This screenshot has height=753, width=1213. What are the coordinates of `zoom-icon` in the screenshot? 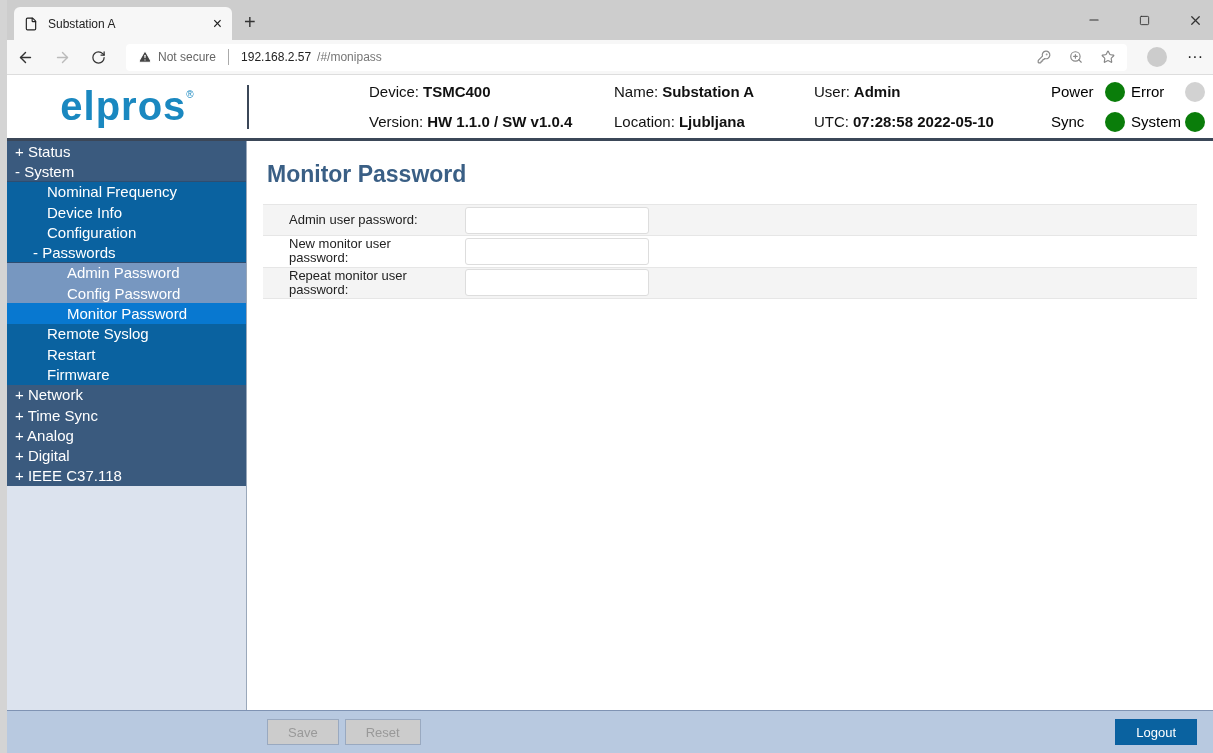 It's located at (1076, 57).